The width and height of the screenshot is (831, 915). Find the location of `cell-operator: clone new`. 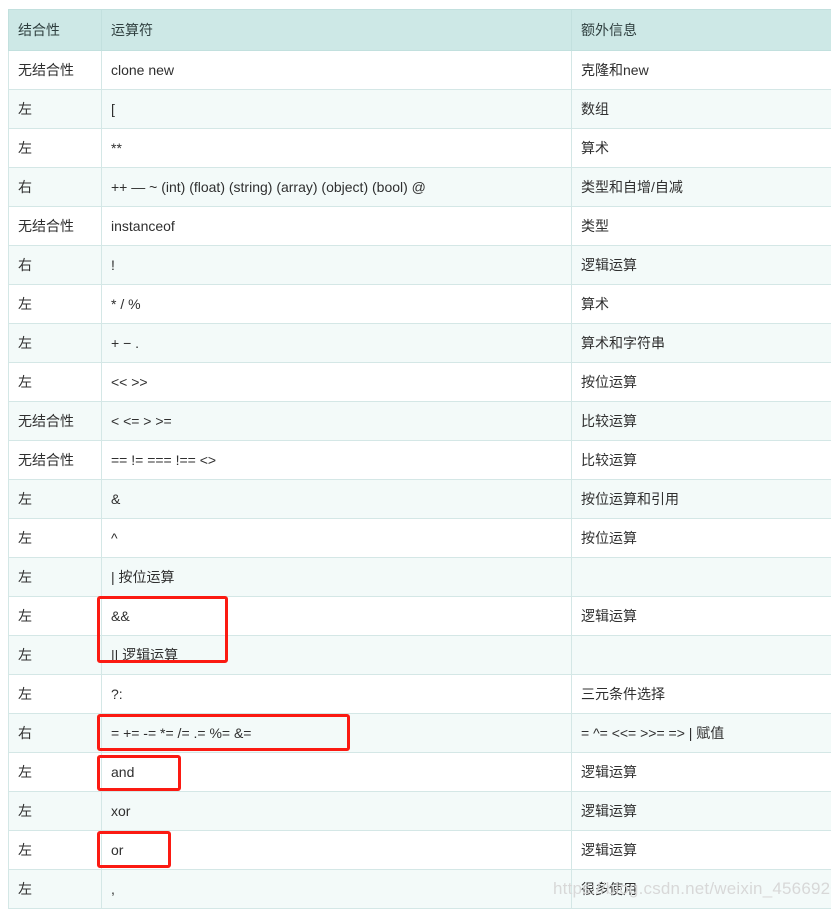

cell-operator: clone new is located at coordinates (336, 70).